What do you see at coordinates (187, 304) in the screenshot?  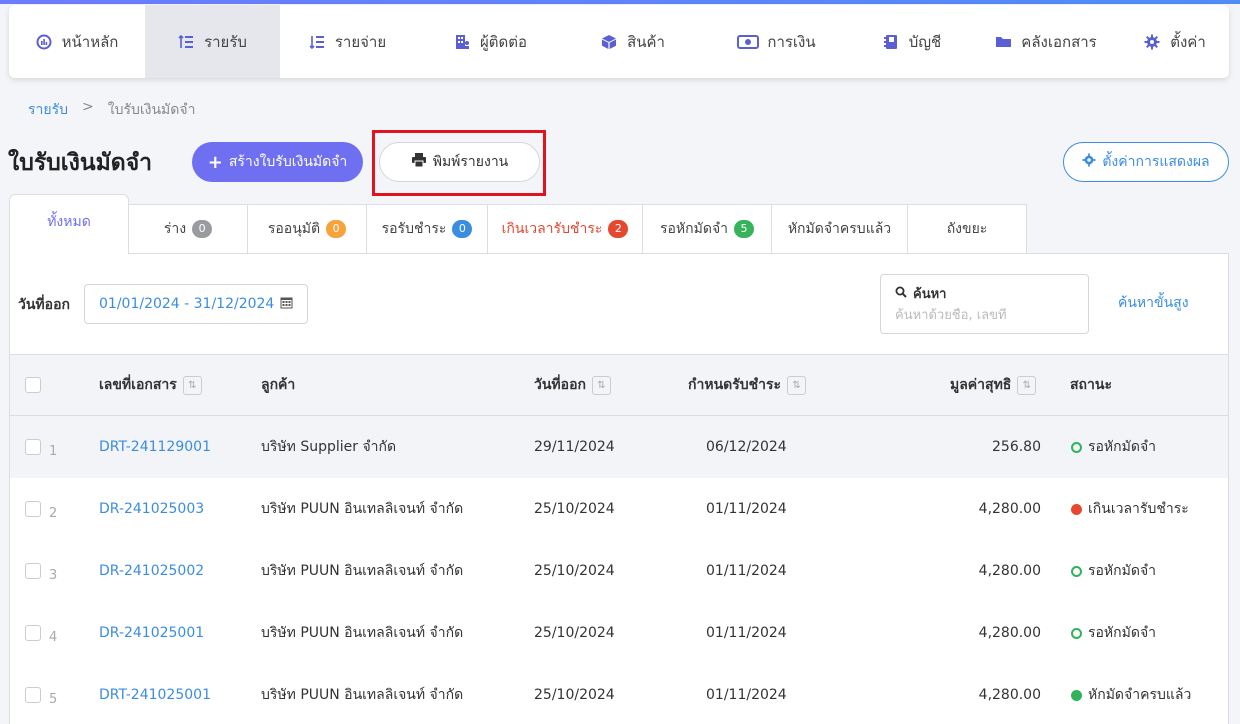 I see `date-range-value: 01/01/2024 - 31/12/2024` at bounding box center [187, 304].